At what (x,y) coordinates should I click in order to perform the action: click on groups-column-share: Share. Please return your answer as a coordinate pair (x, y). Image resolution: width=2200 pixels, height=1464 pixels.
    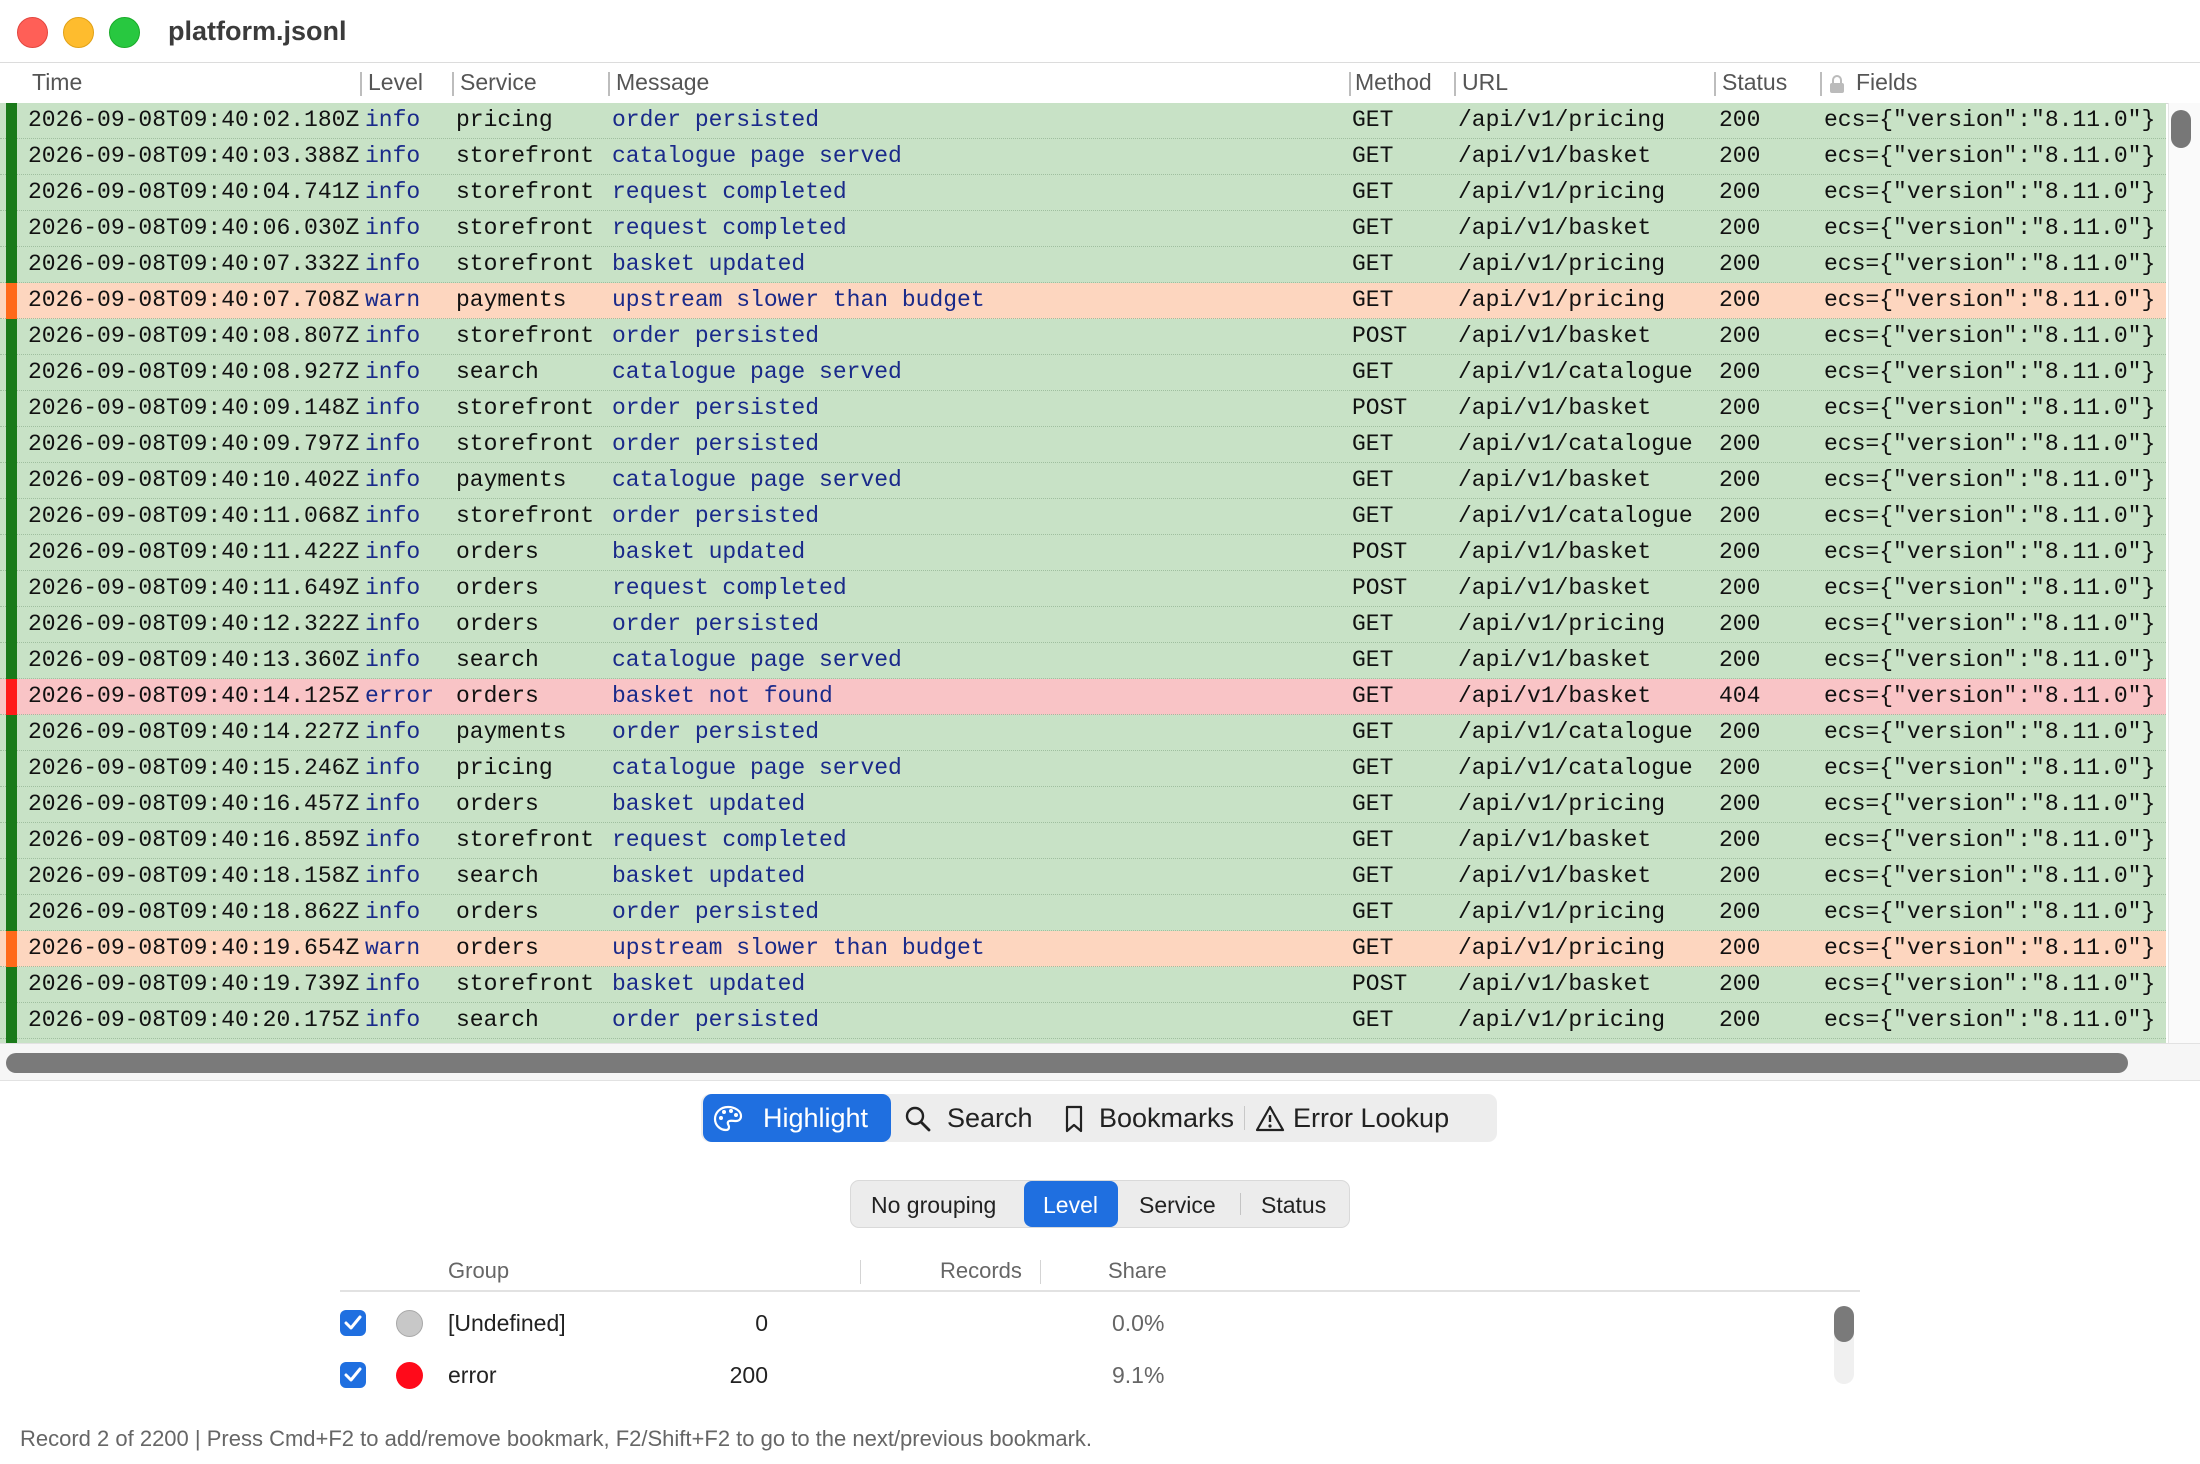
    Looking at the image, I should click on (1137, 1271).